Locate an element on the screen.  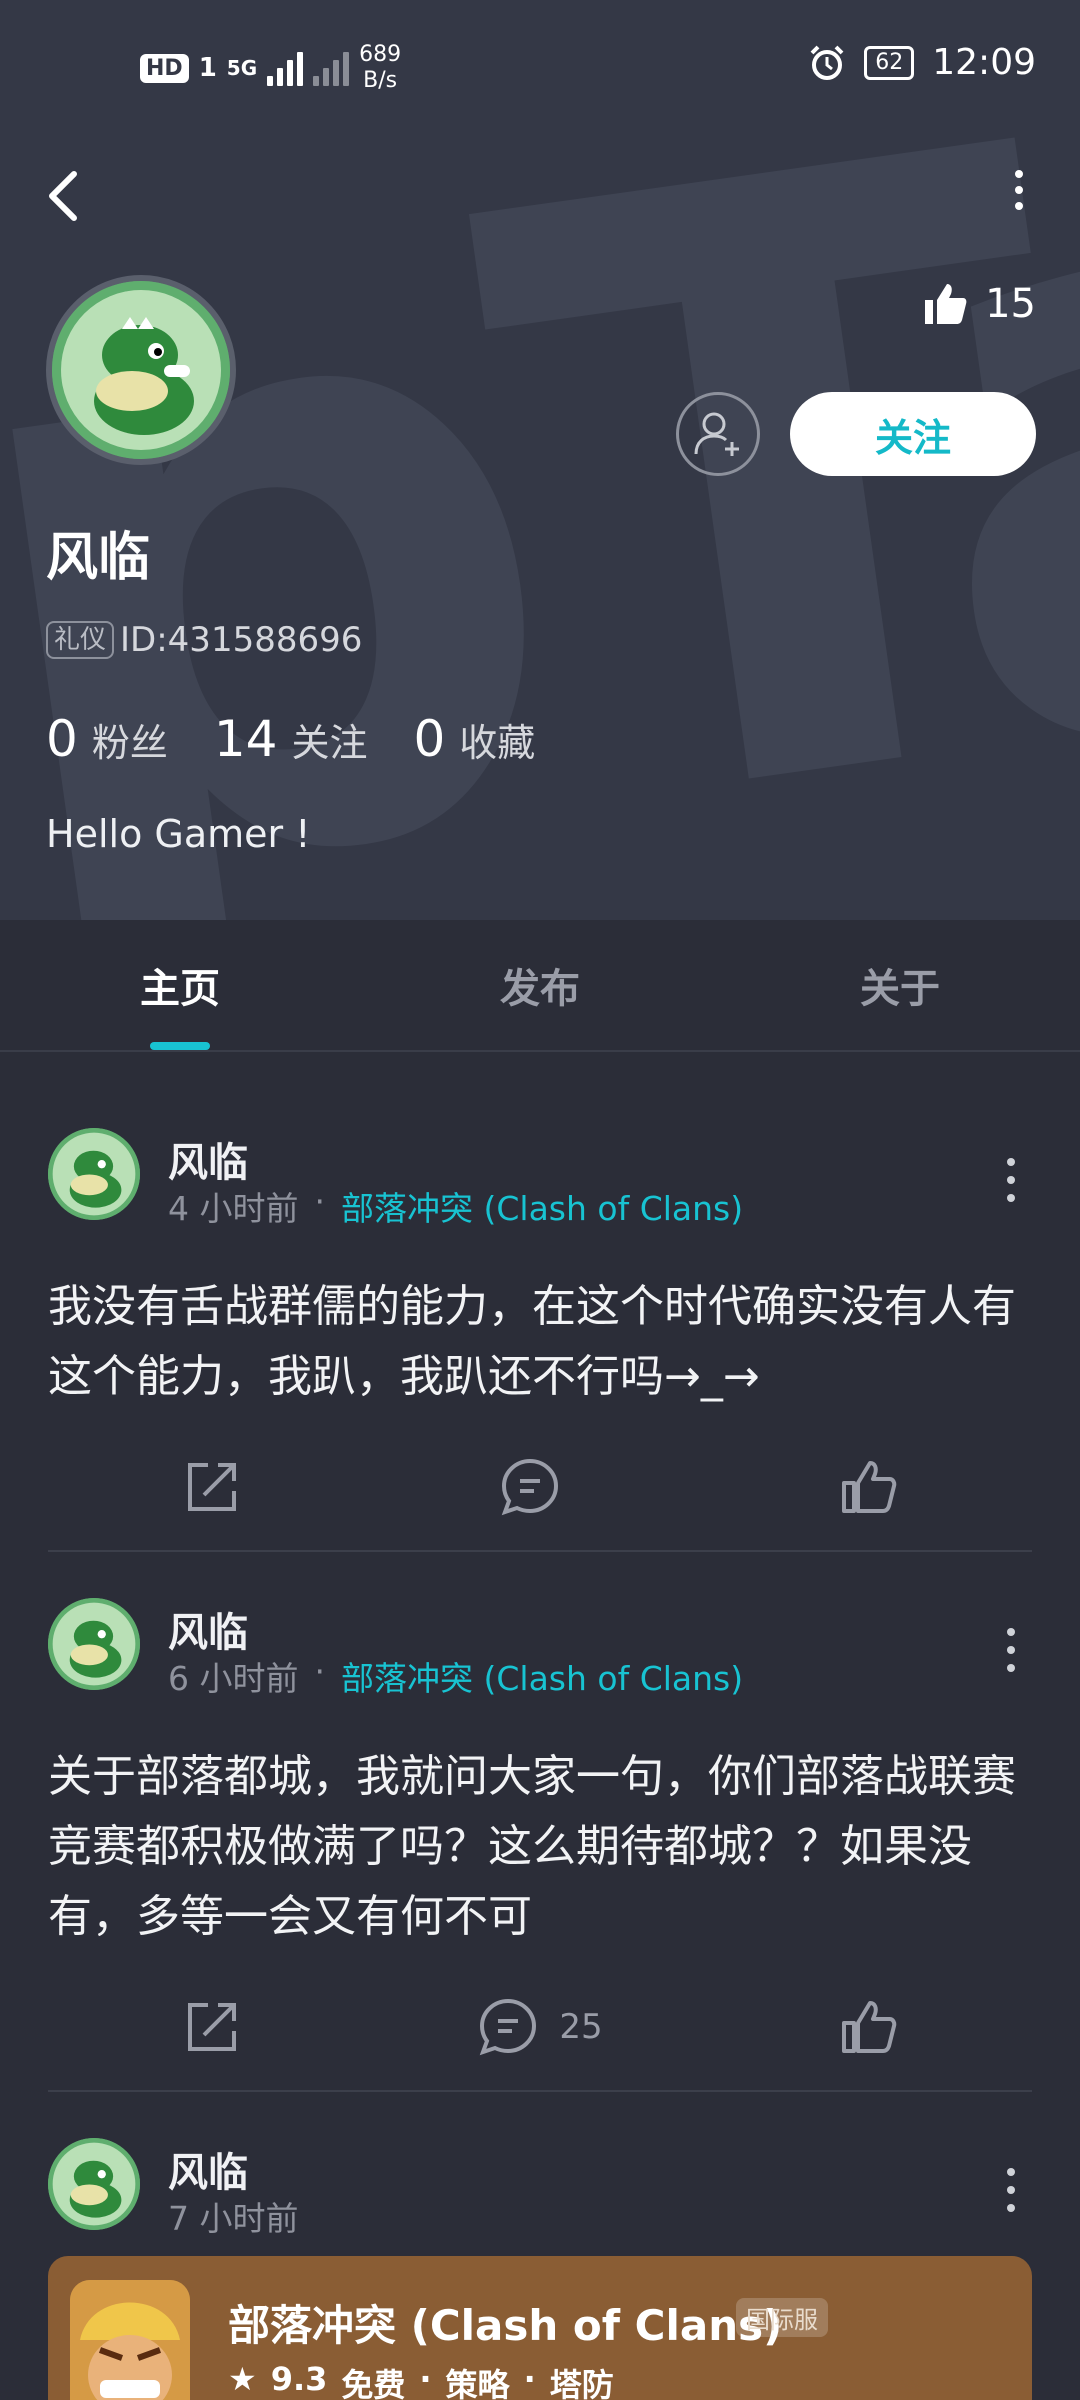
back-arrow-icon is located at coordinates (63, 196).